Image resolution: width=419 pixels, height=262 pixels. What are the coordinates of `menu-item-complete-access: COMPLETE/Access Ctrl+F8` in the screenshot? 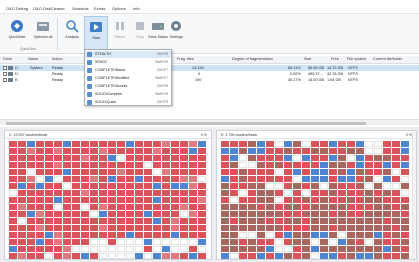 It's located at (128, 86).